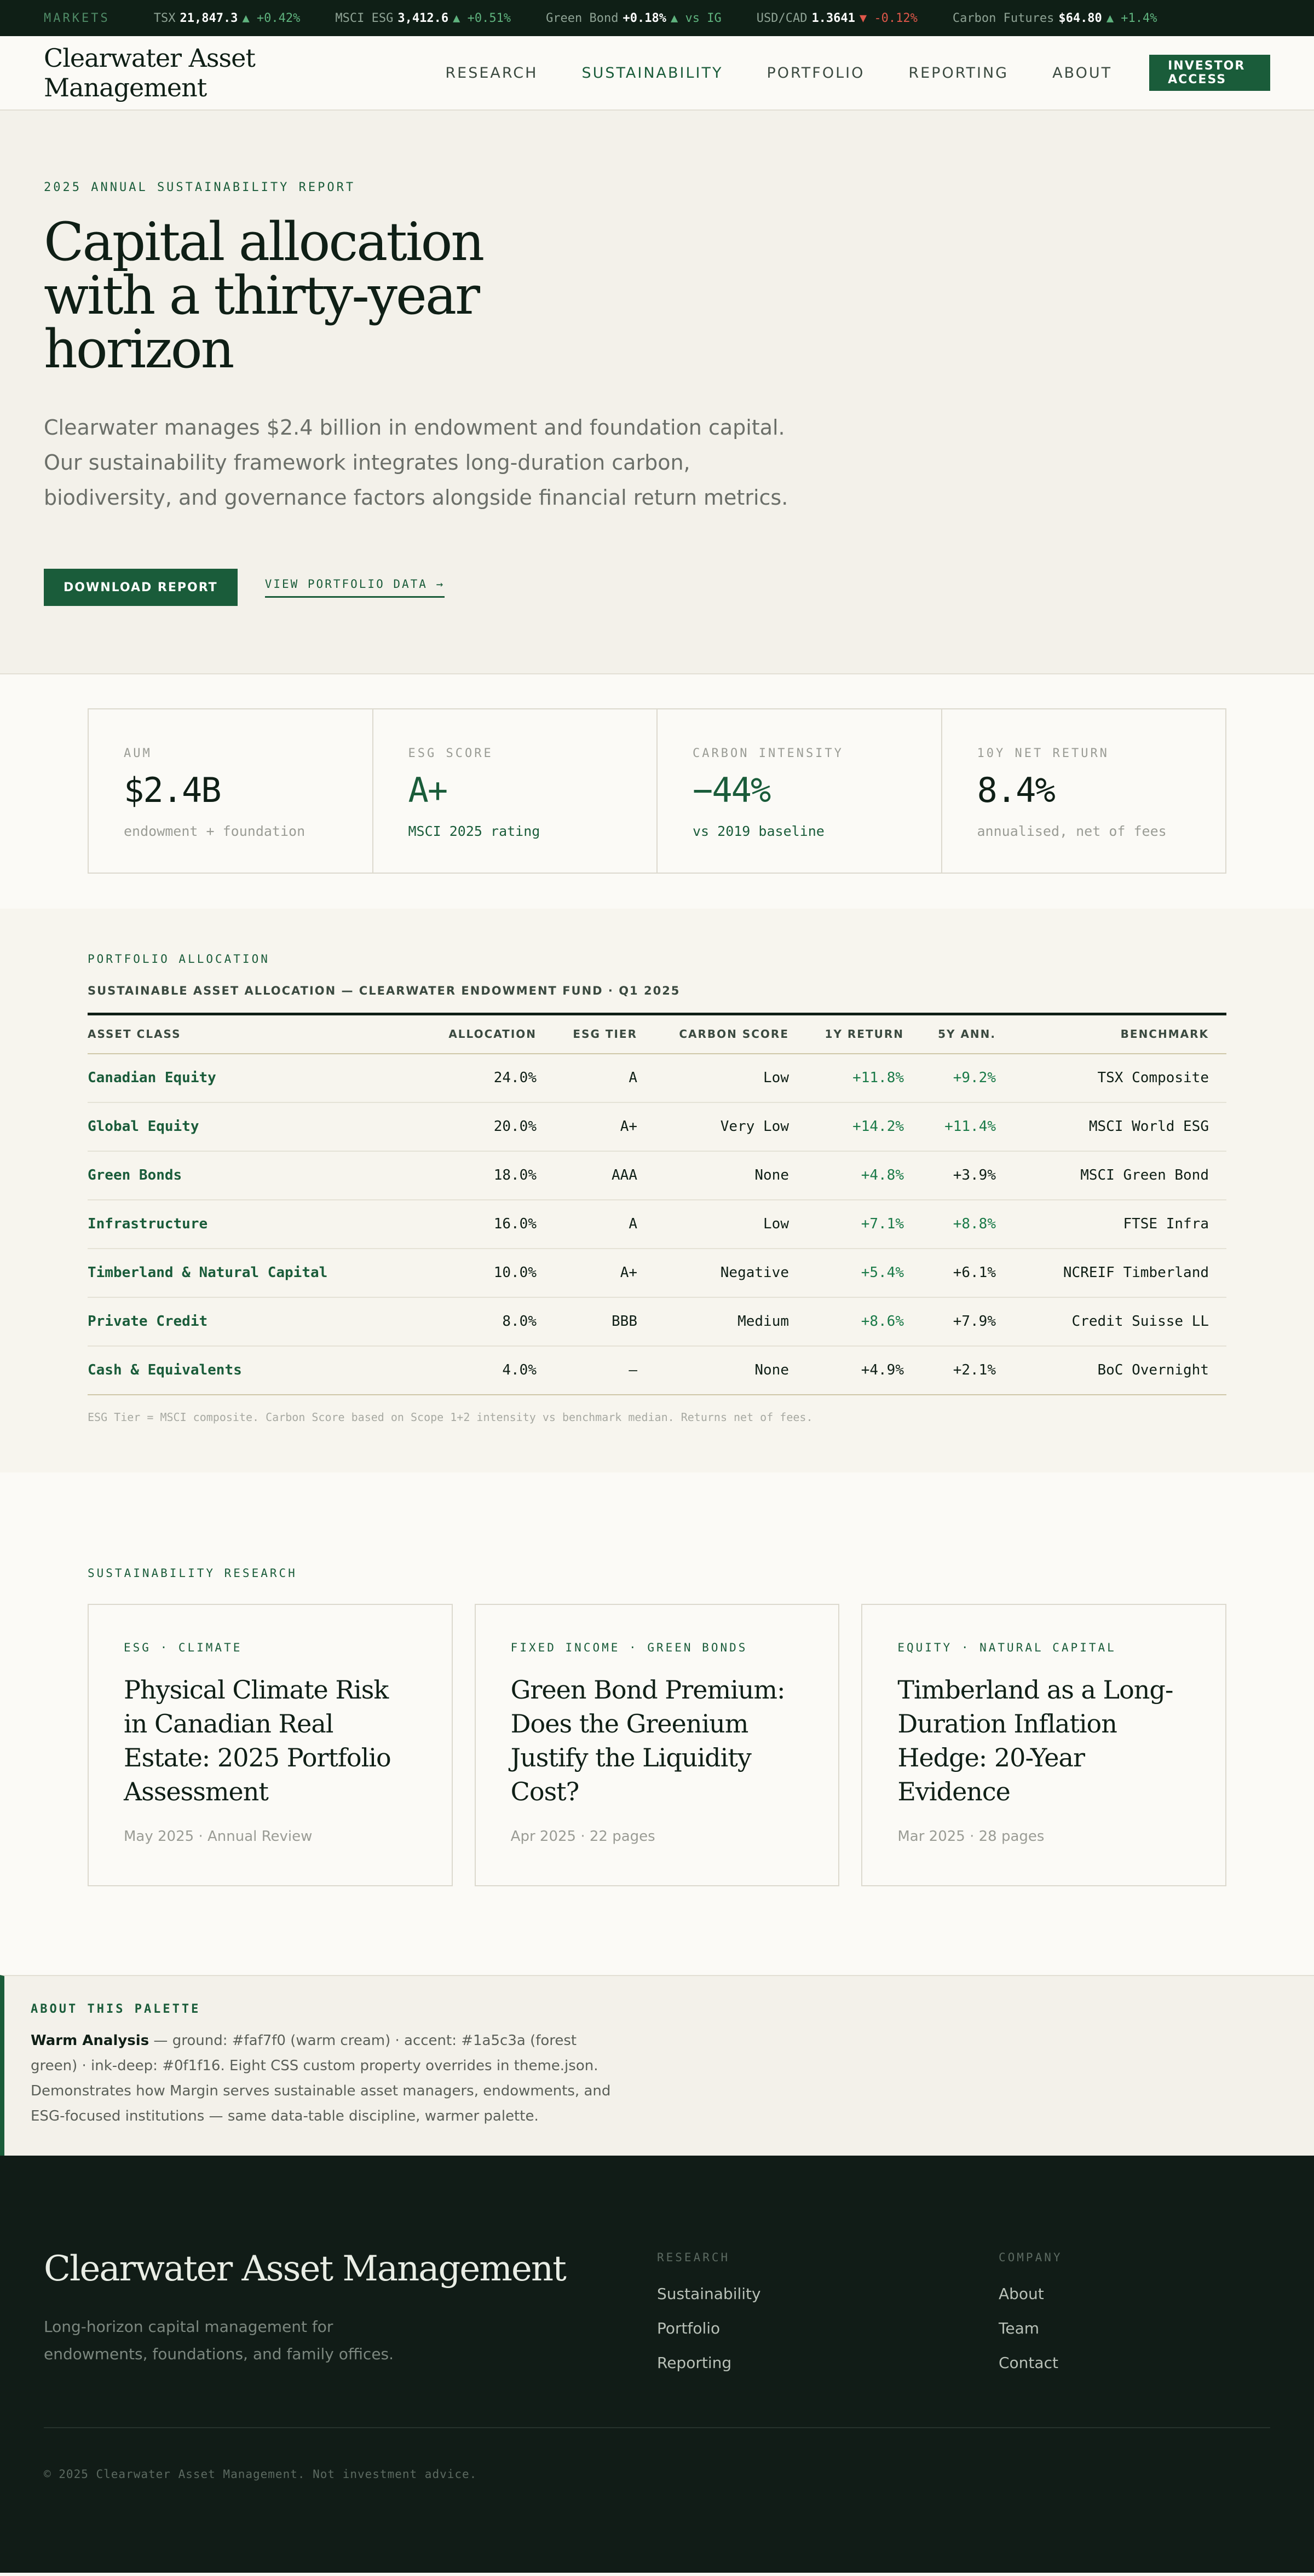 The height and width of the screenshot is (2576, 1314). Describe the element at coordinates (815, 73) in the screenshot. I see `nav-portfolio: PORTFOLIO` at that location.